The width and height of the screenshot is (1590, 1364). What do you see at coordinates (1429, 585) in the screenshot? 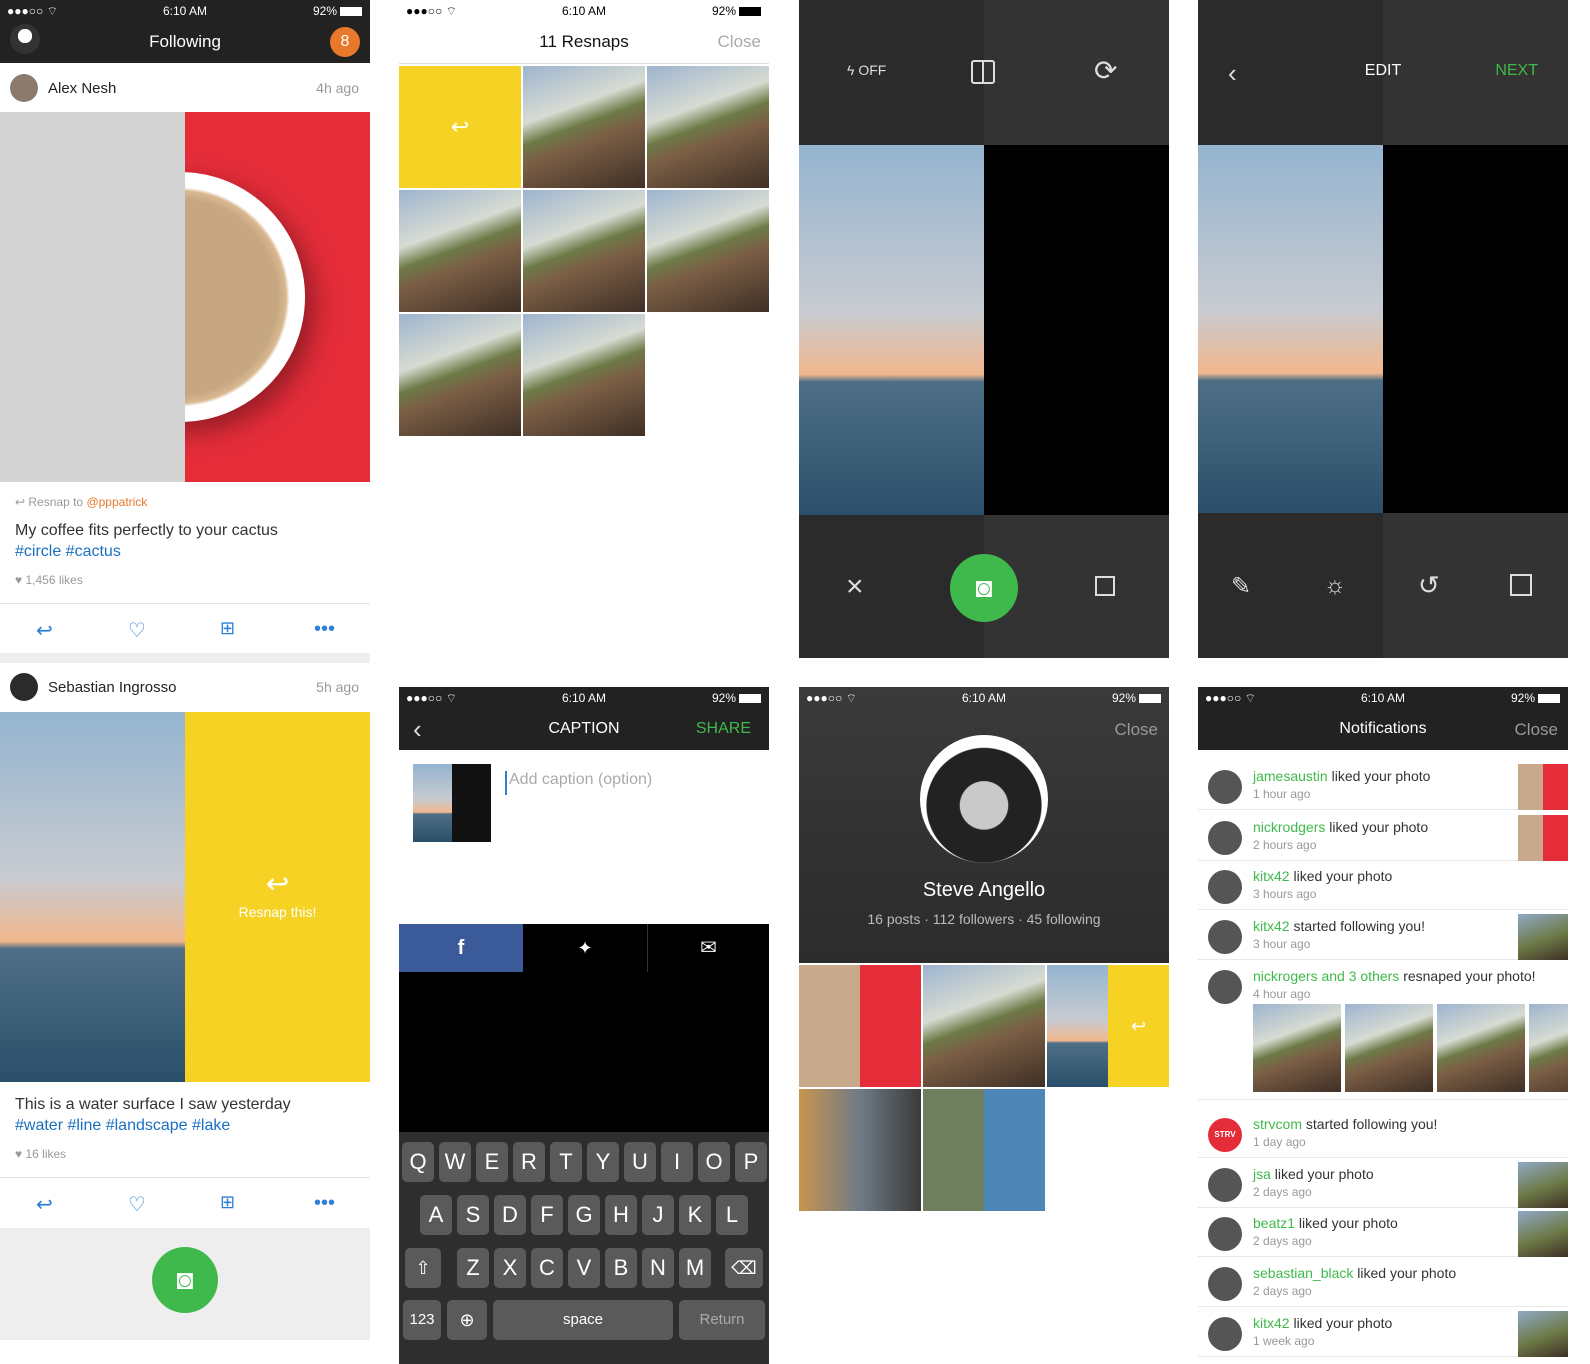
I see `rotate-icon: ↺` at bounding box center [1429, 585].